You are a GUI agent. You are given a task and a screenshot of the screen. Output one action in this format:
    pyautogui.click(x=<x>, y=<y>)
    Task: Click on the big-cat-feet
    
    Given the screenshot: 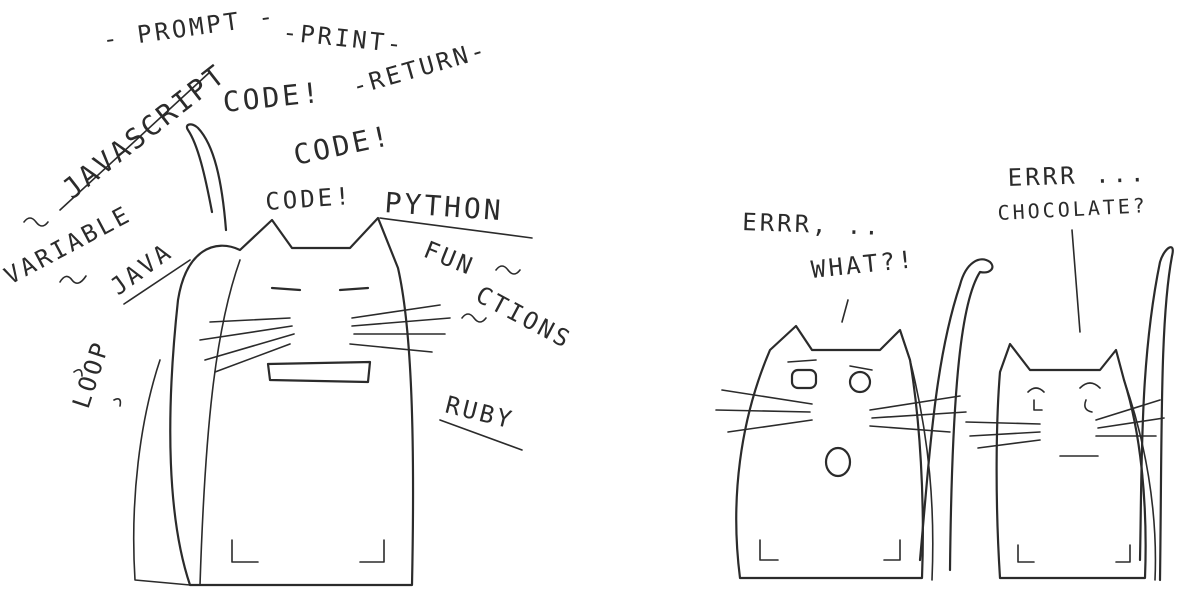 What is the action you would take?
    pyautogui.click(x=308, y=551)
    